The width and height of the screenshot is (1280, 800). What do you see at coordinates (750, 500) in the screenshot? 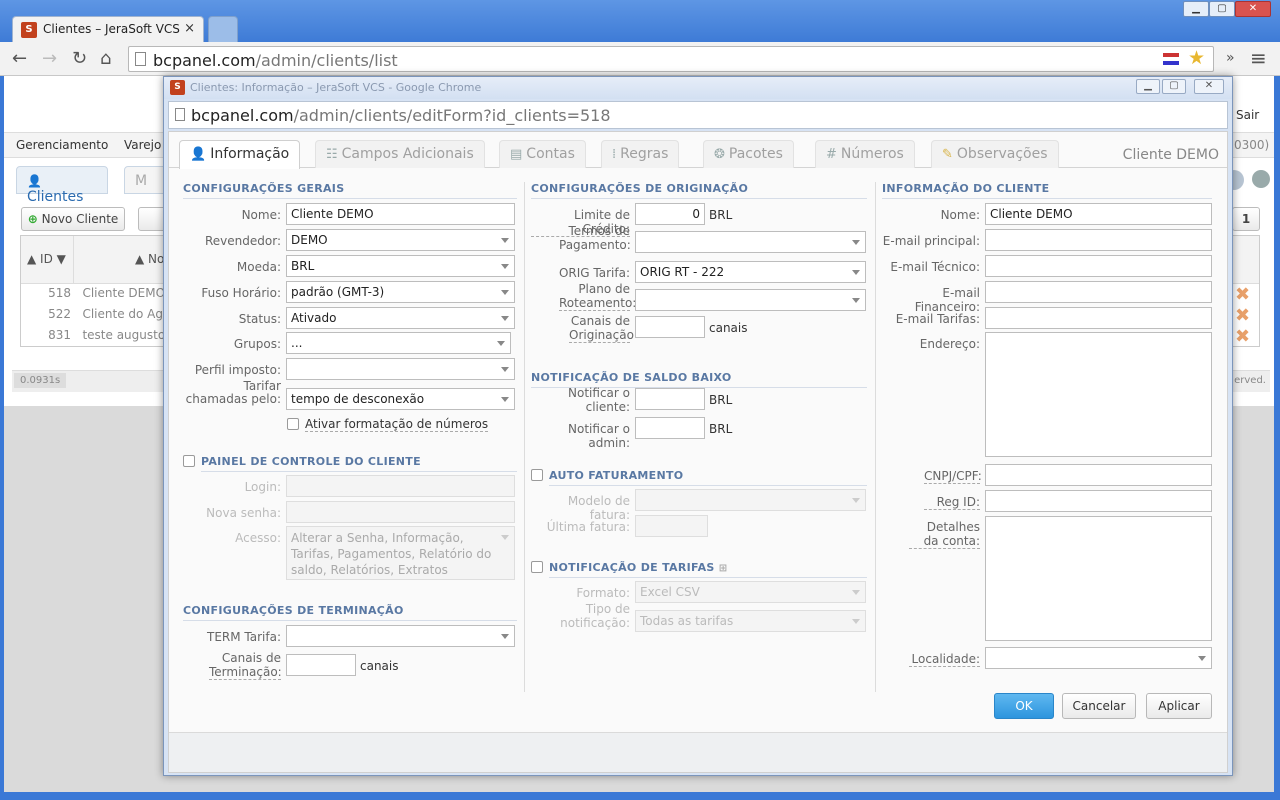
I see `invoice-template-select` at bounding box center [750, 500].